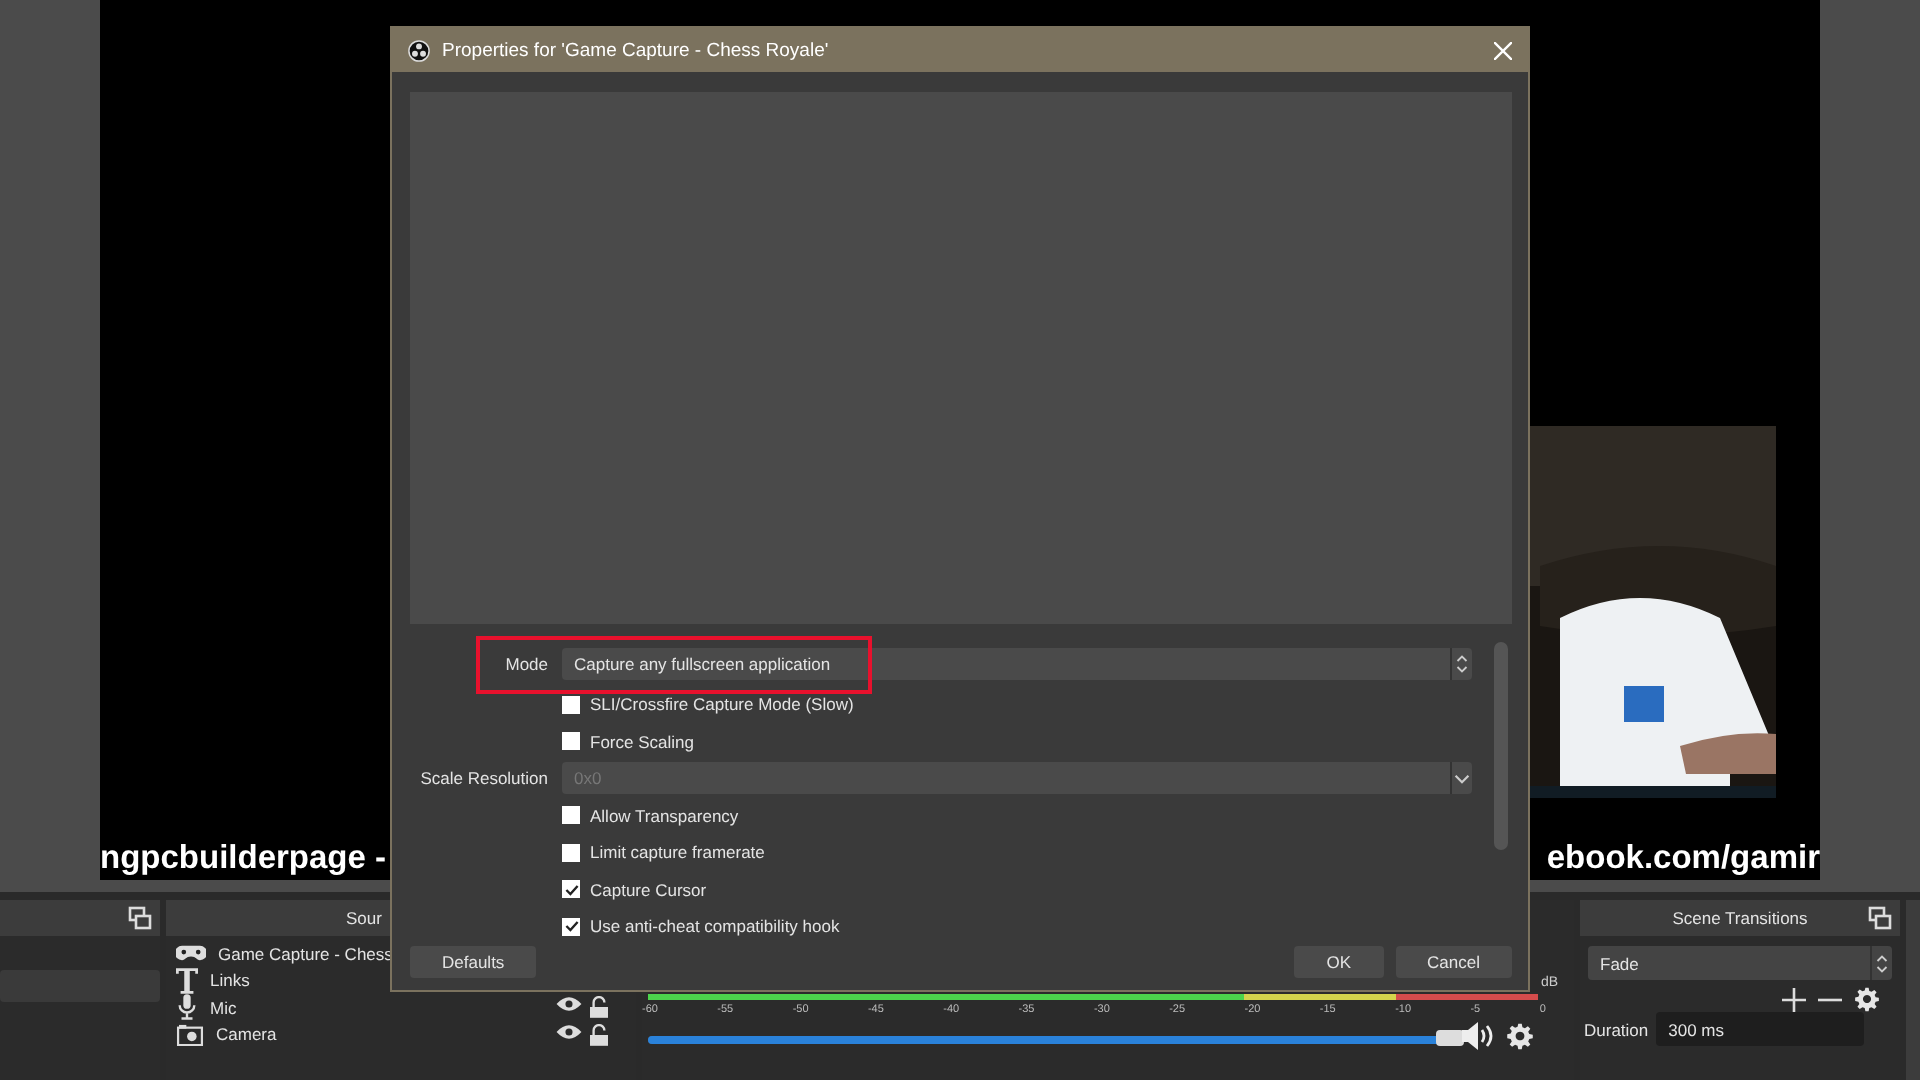 The width and height of the screenshot is (1920, 1080). I want to click on duration-field: 300 ms, so click(1760, 1029).